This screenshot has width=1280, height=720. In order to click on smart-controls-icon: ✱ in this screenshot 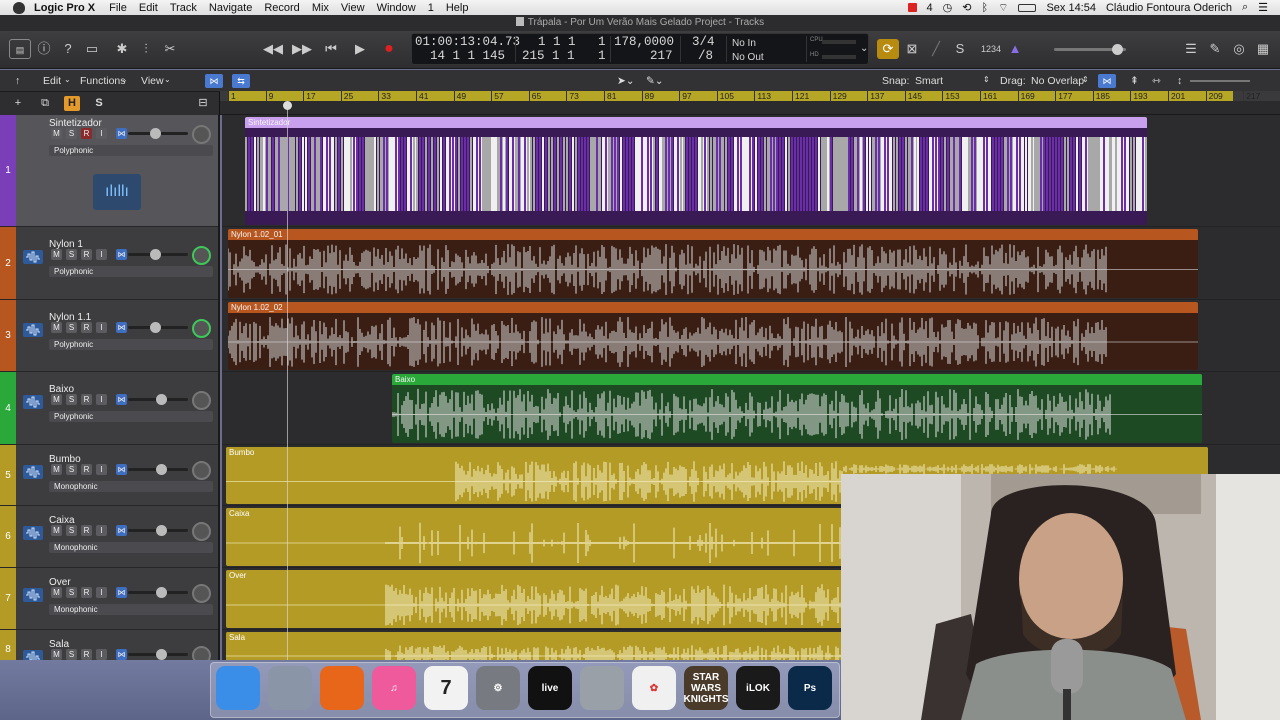, I will do `click(122, 49)`.